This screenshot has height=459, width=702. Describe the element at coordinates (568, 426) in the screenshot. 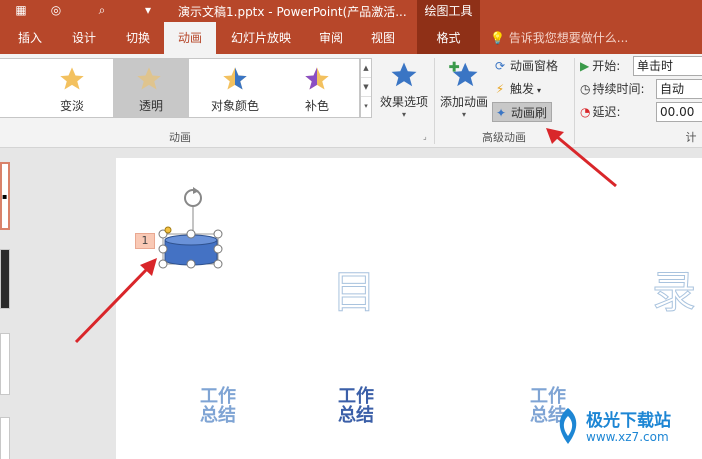

I see `watermark-logo-icon` at that location.